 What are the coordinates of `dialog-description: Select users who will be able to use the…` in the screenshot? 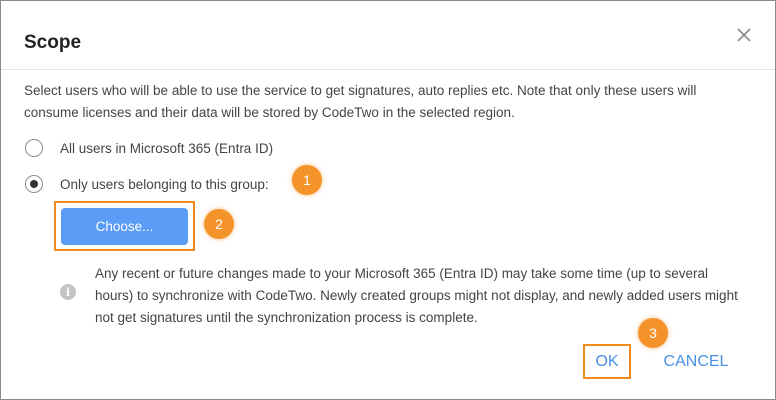 It's located at (360, 101).